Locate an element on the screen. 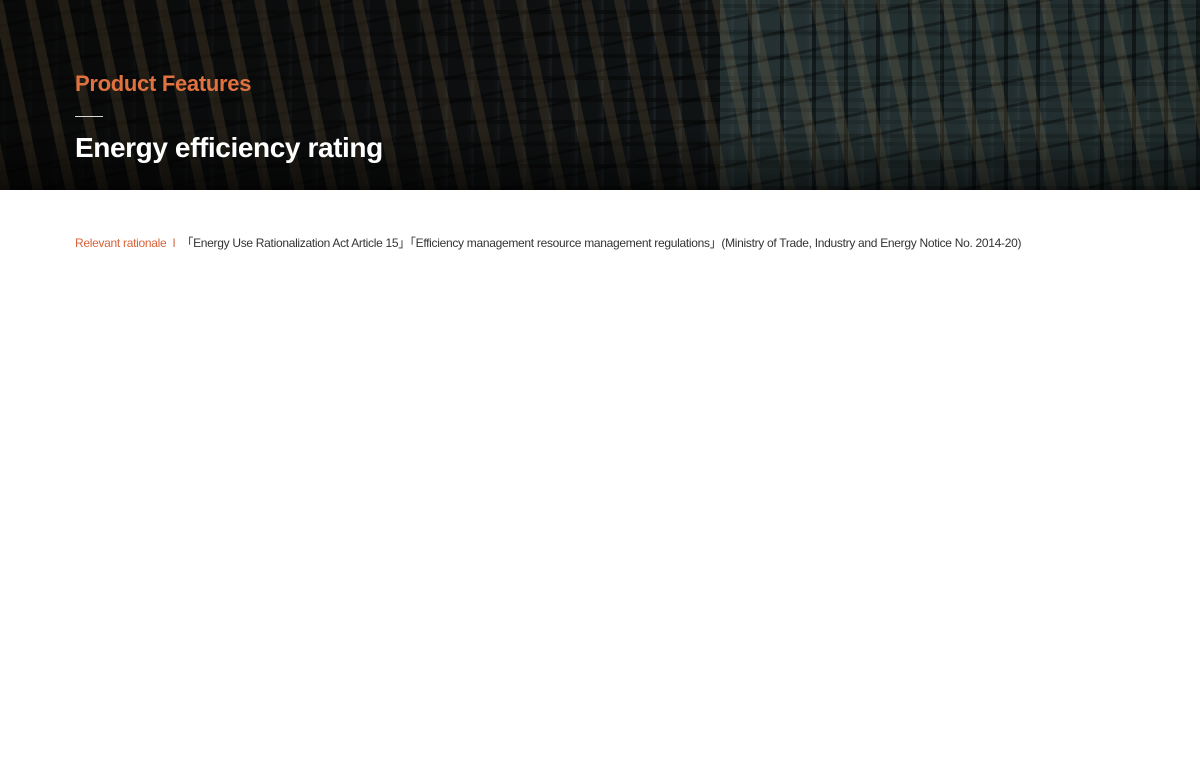  rationale-separator: I is located at coordinates (174, 243).